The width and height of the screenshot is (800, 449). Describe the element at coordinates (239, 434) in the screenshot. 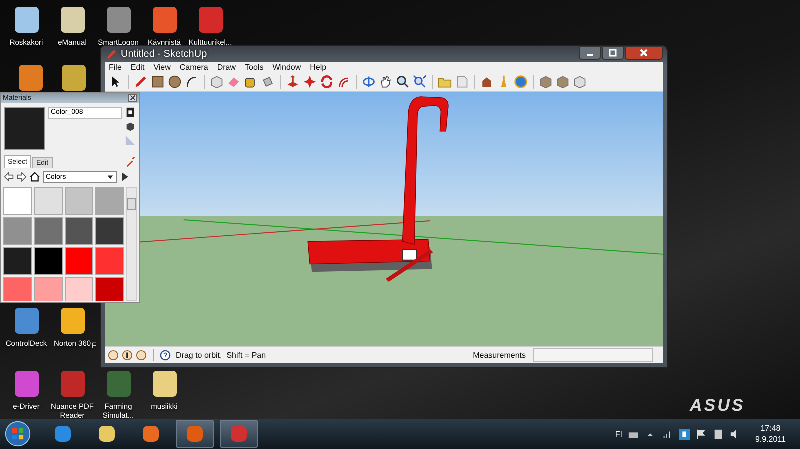

I see `sketchup-icon` at that location.